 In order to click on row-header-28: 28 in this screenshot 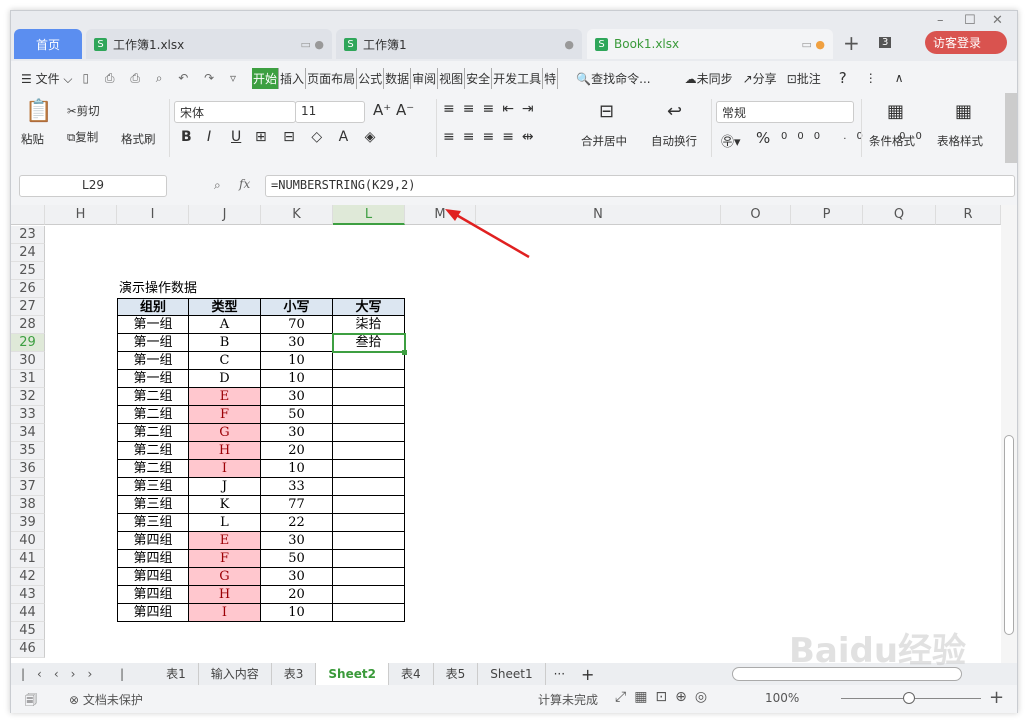, I will do `click(28, 325)`.